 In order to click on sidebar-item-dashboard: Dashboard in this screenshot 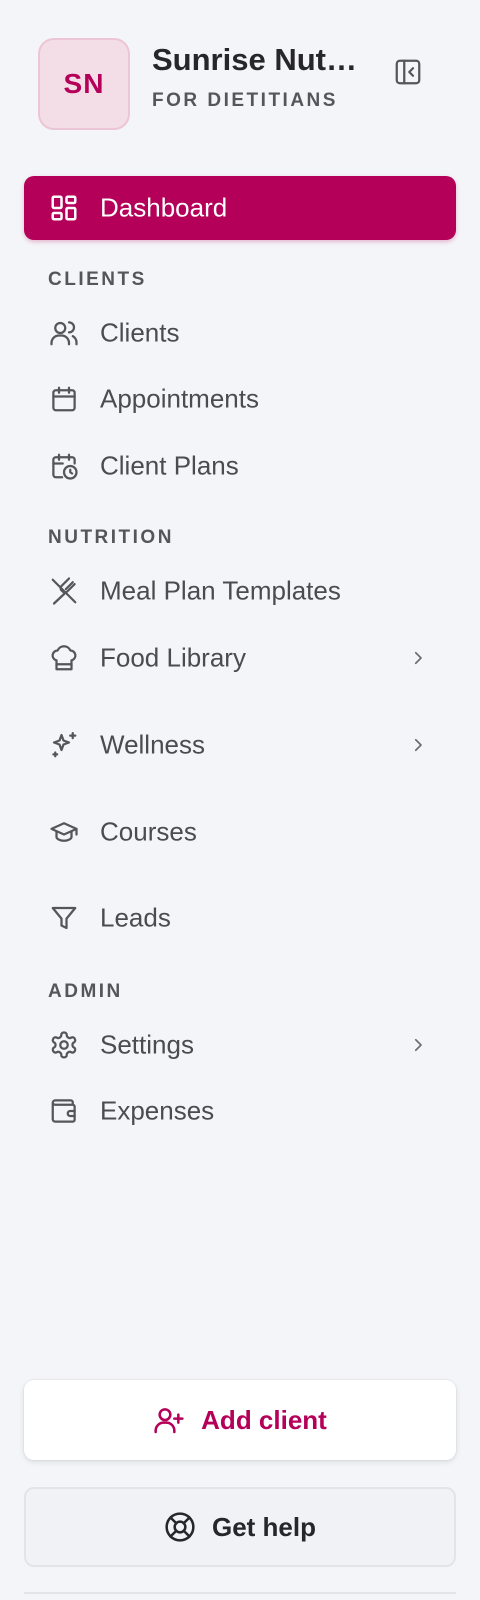, I will do `click(240, 208)`.